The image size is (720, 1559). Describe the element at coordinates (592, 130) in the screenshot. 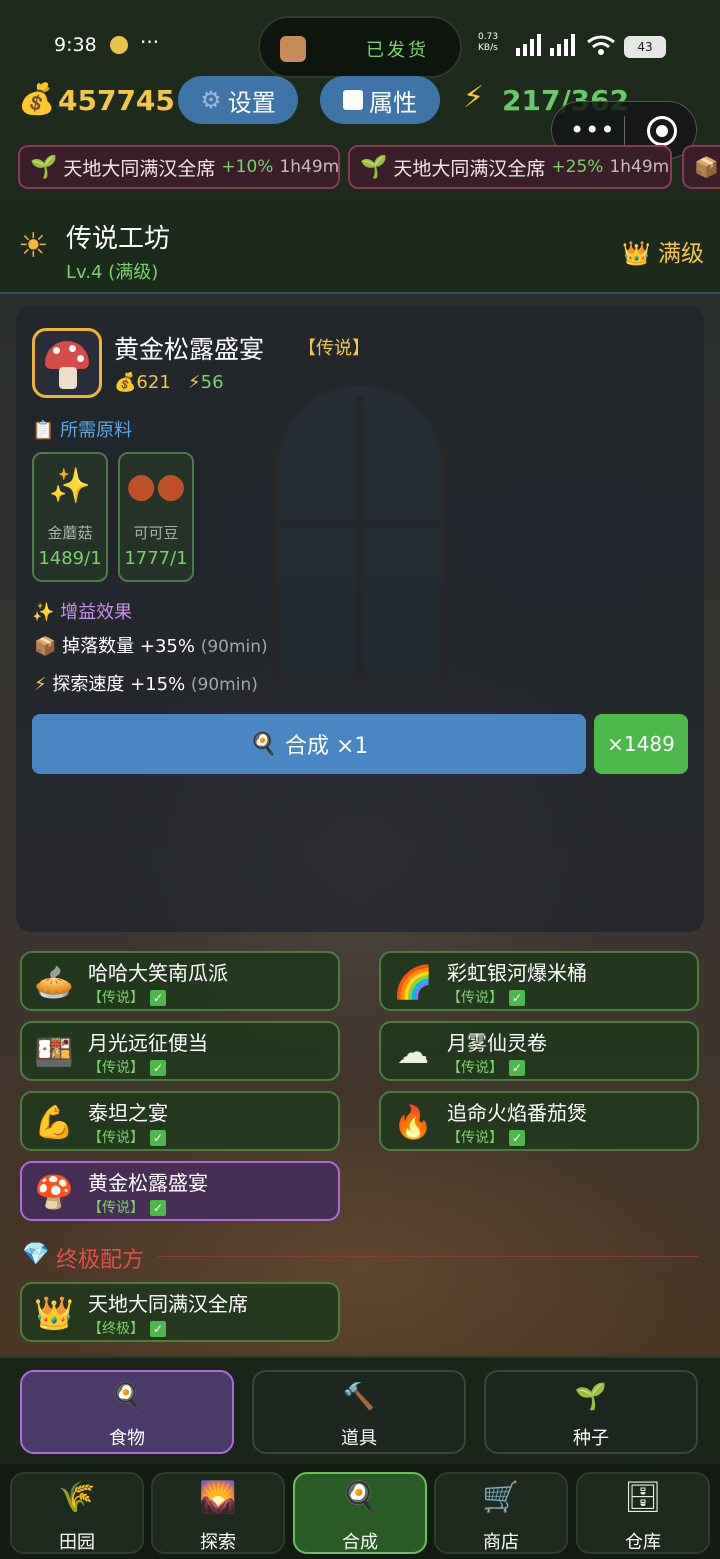

I see `more-menu-icon: •••` at that location.